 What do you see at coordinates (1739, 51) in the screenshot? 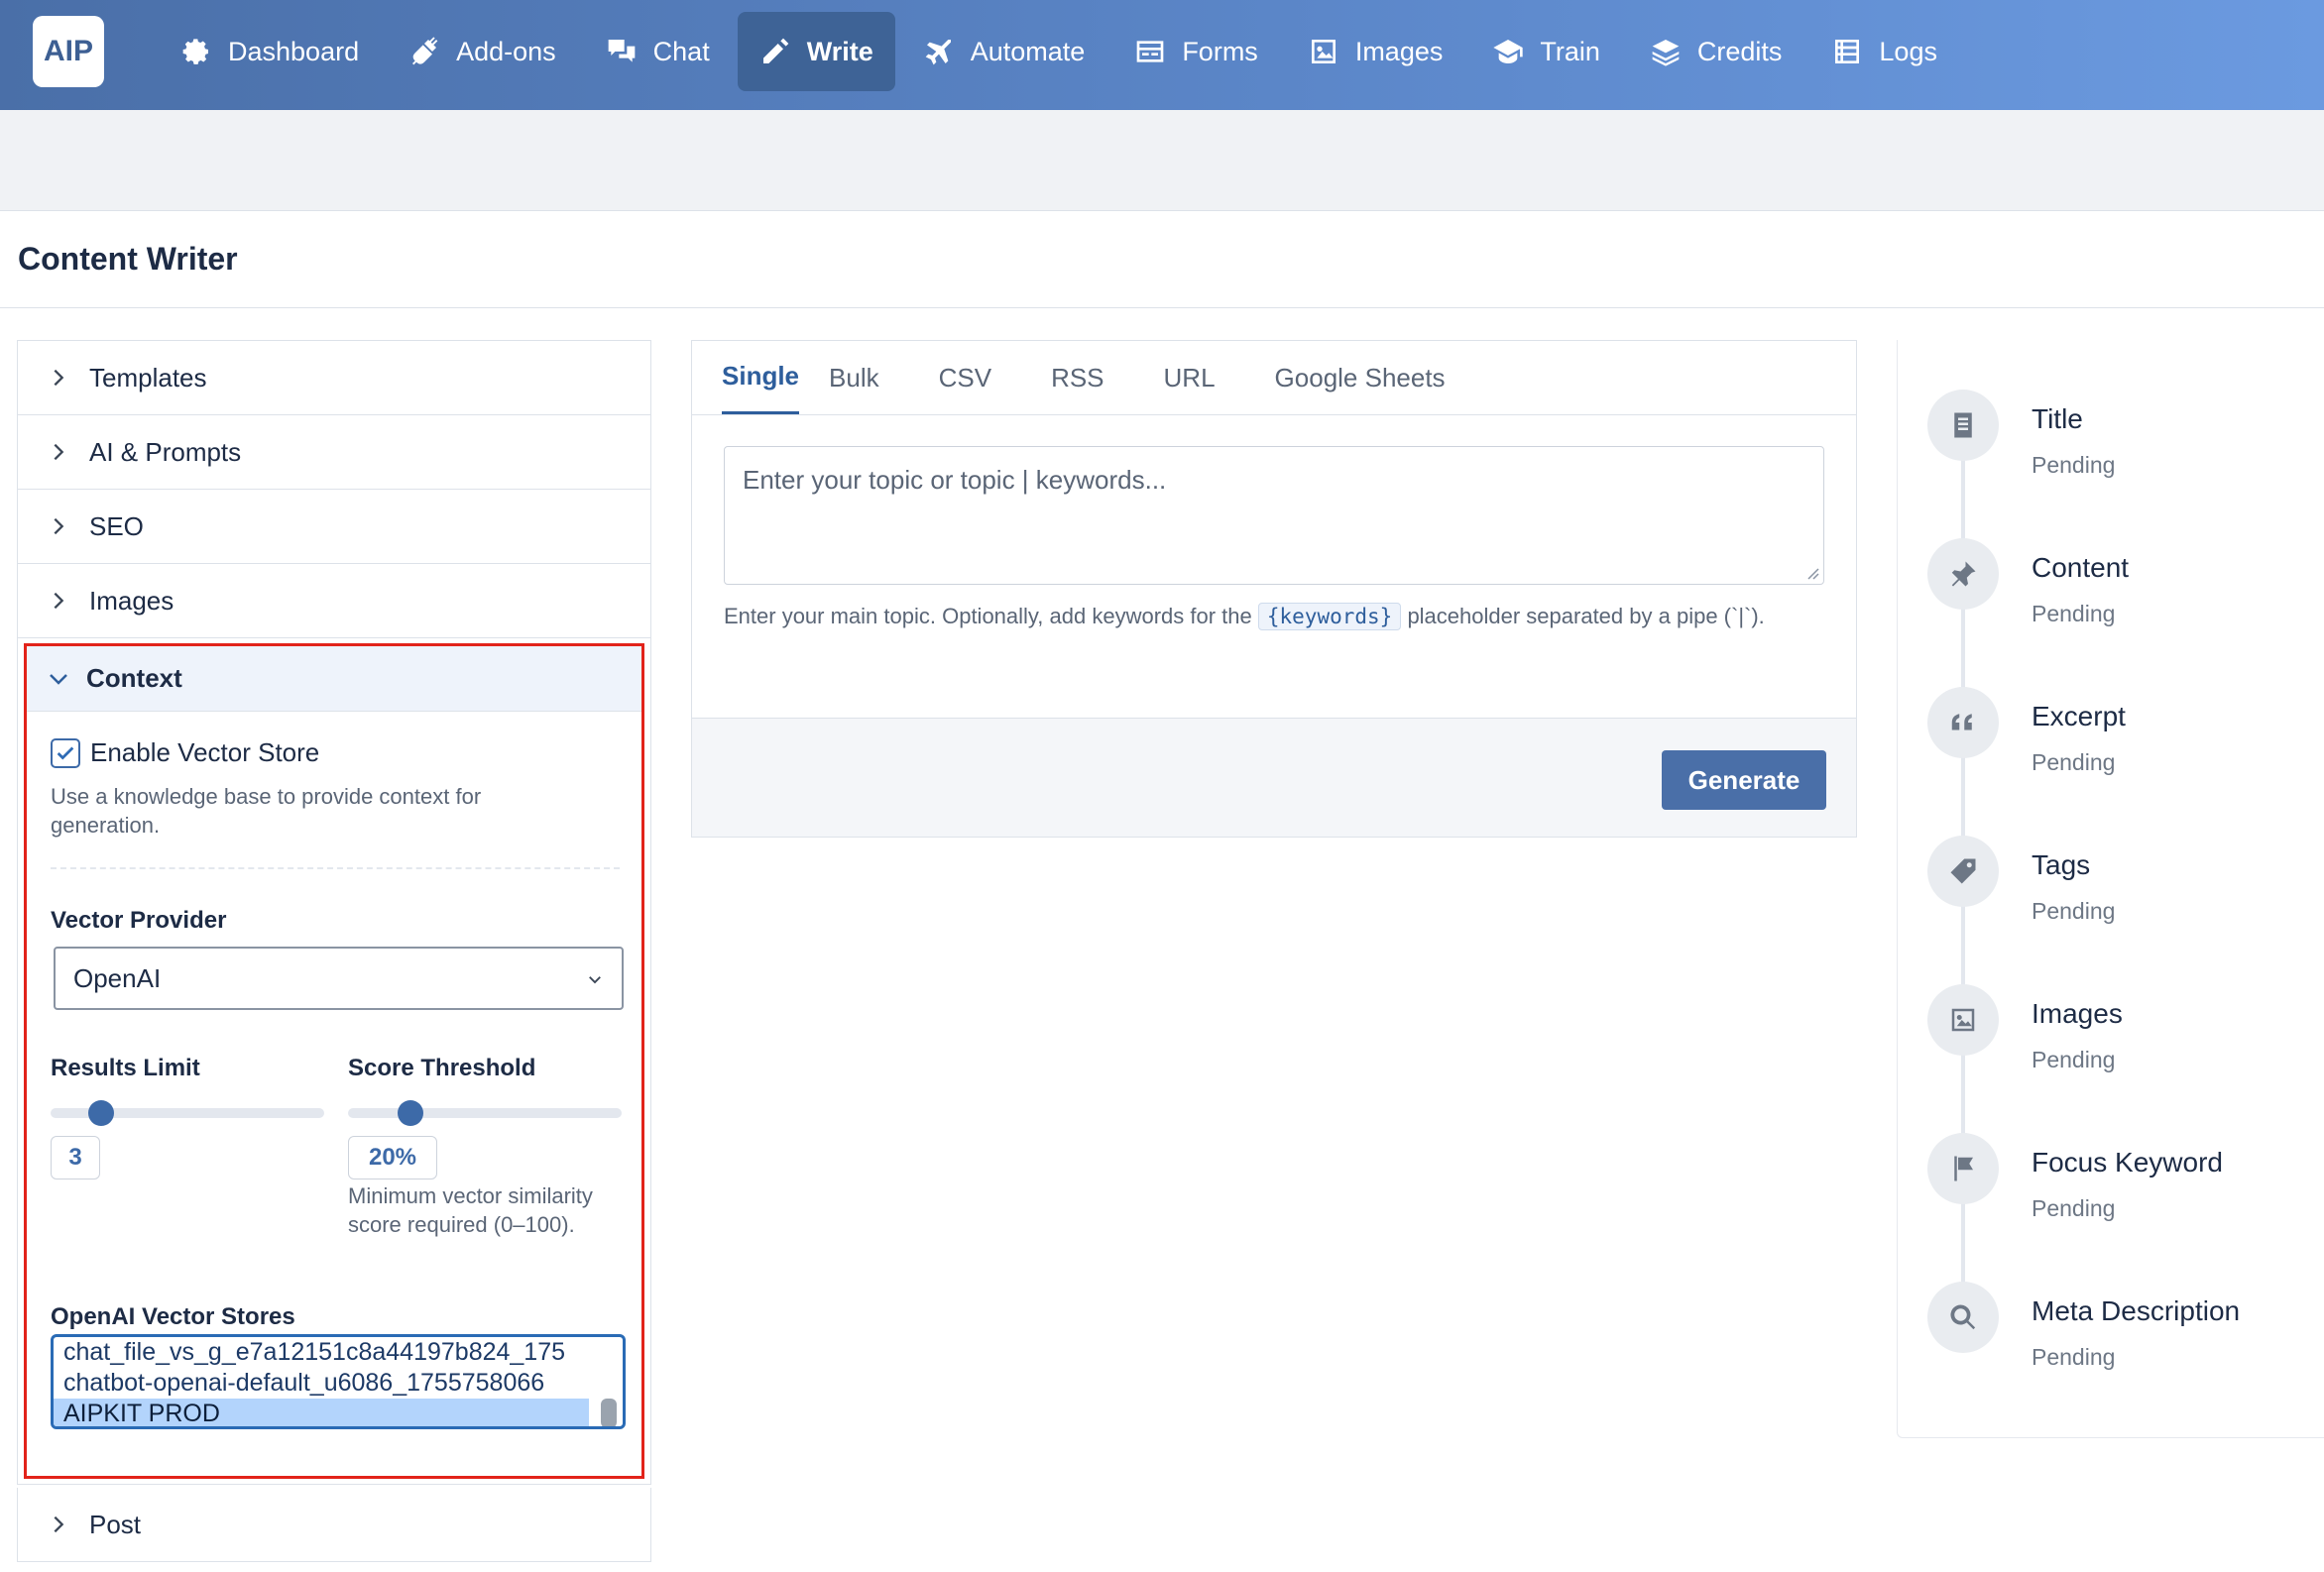
I see `nav-label: Credits` at bounding box center [1739, 51].